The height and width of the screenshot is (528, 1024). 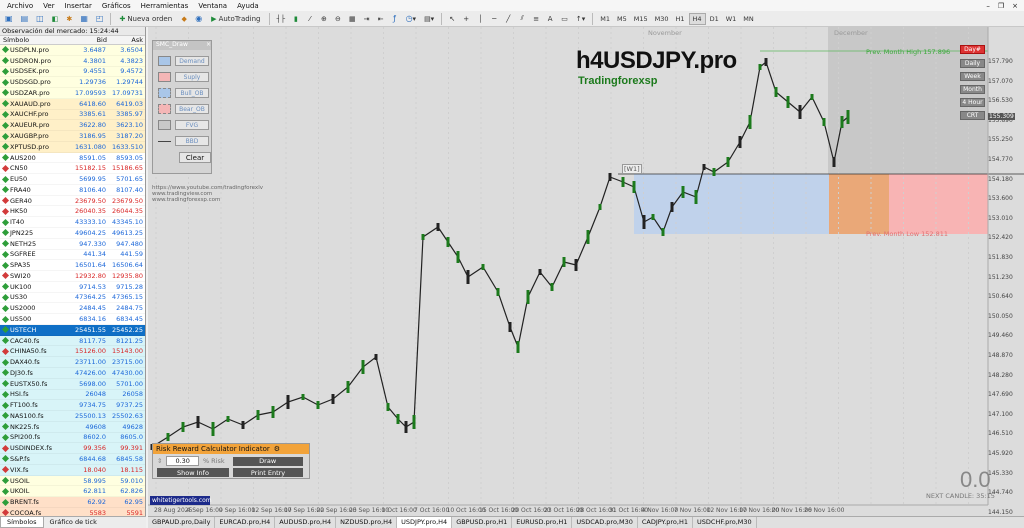 What do you see at coordinates (466, 18) in the screenshot?
I see `crosshair-icon: +` at bounding box center [466, 18].